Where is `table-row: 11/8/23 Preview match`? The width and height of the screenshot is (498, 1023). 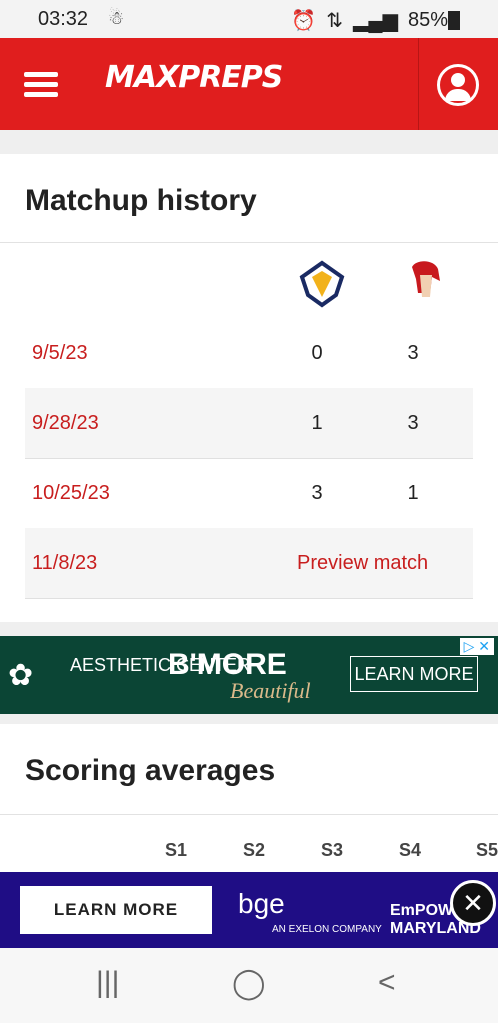 table-row: 11/8/23 Preview match is located at coordinates (249, 563).